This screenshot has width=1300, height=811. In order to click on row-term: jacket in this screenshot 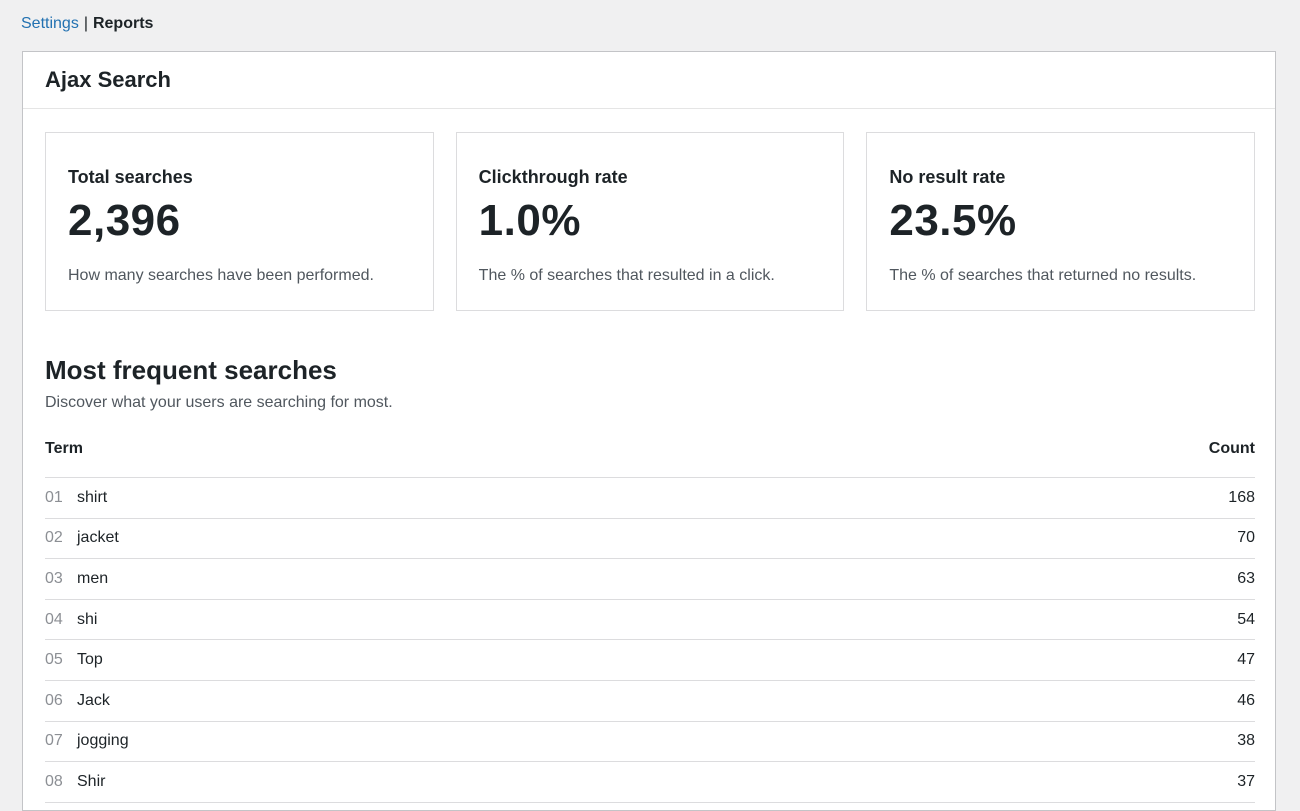, I will do `click(98, 538)`.